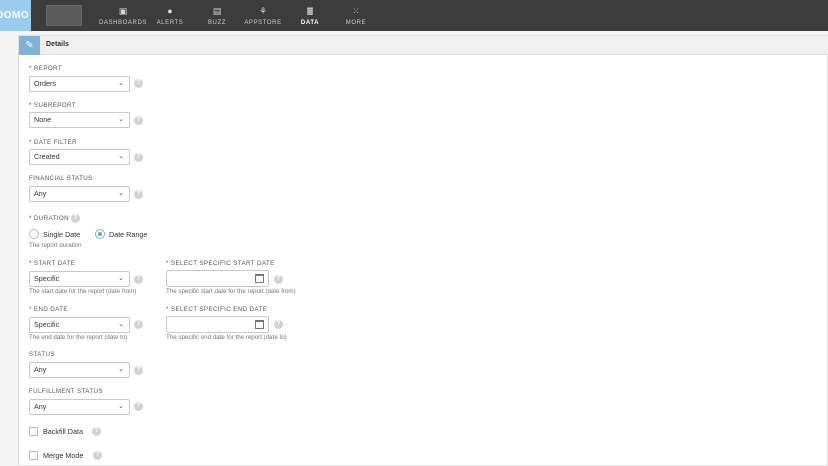 This screenshot has height=466, width=828. I want to click on fulfillment-status-select: Any ⌄, so click(79, 407).